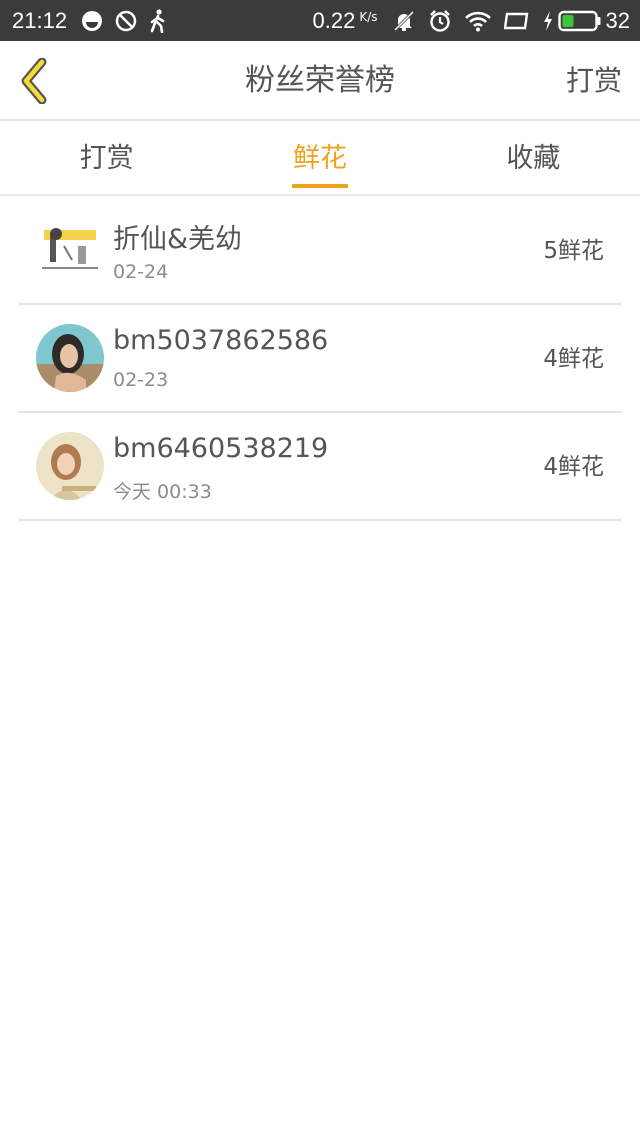  What do you see at coordinates (106, 157) in the screenshot?
I see `tab-reward: 打赏` at bounding box center [106, 157].